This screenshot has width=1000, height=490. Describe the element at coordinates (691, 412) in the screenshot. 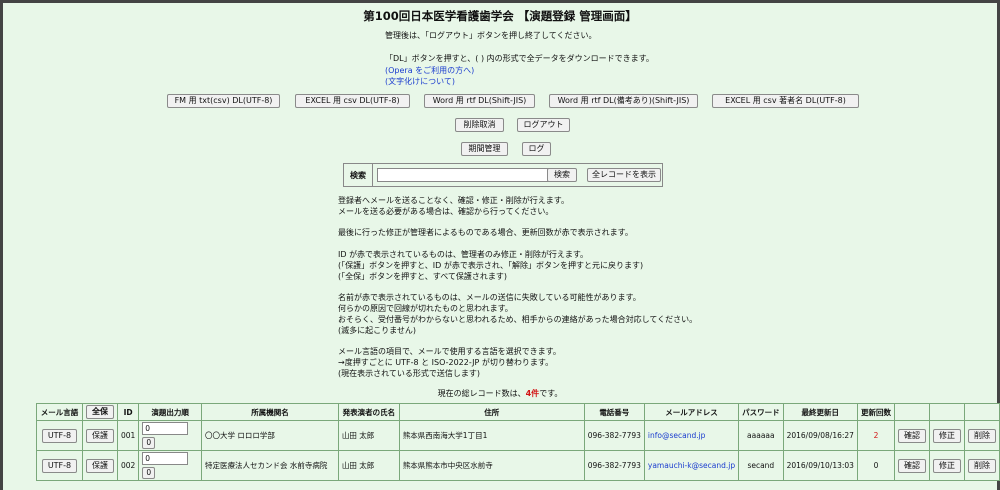

I see `col-email: メールアドレス` at that location.